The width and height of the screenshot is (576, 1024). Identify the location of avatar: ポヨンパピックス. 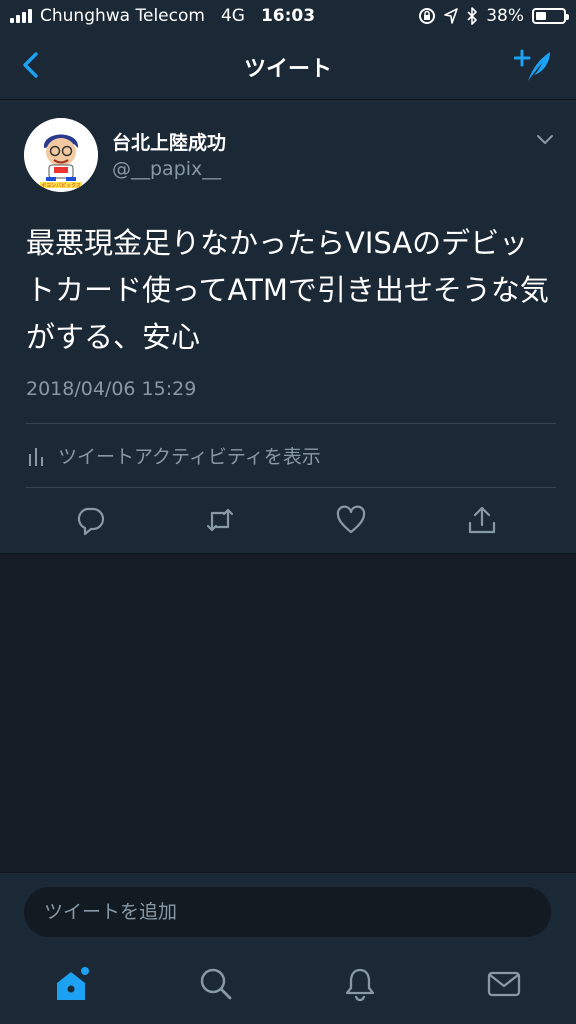
(61, 155).